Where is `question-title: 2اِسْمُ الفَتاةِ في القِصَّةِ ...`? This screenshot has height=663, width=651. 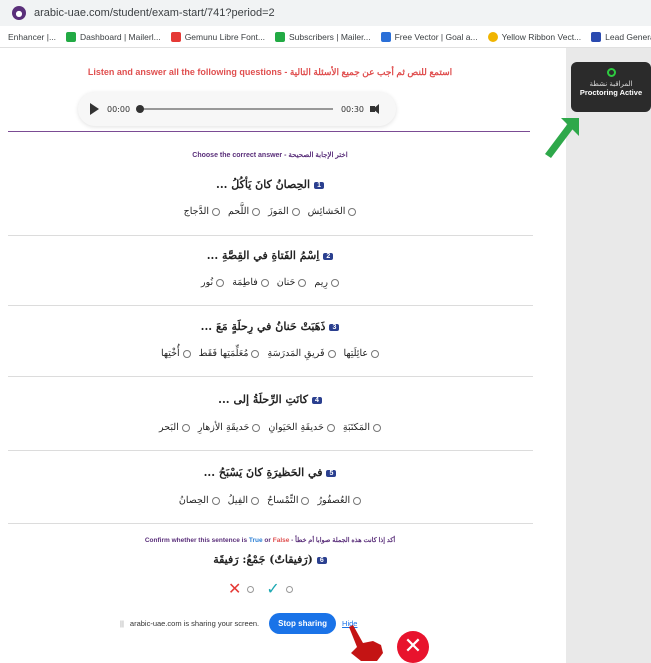
question-title: 2اِسْمُ الفَتاةِ في القِصَّةِ ... is located at coordinates (270, 255).